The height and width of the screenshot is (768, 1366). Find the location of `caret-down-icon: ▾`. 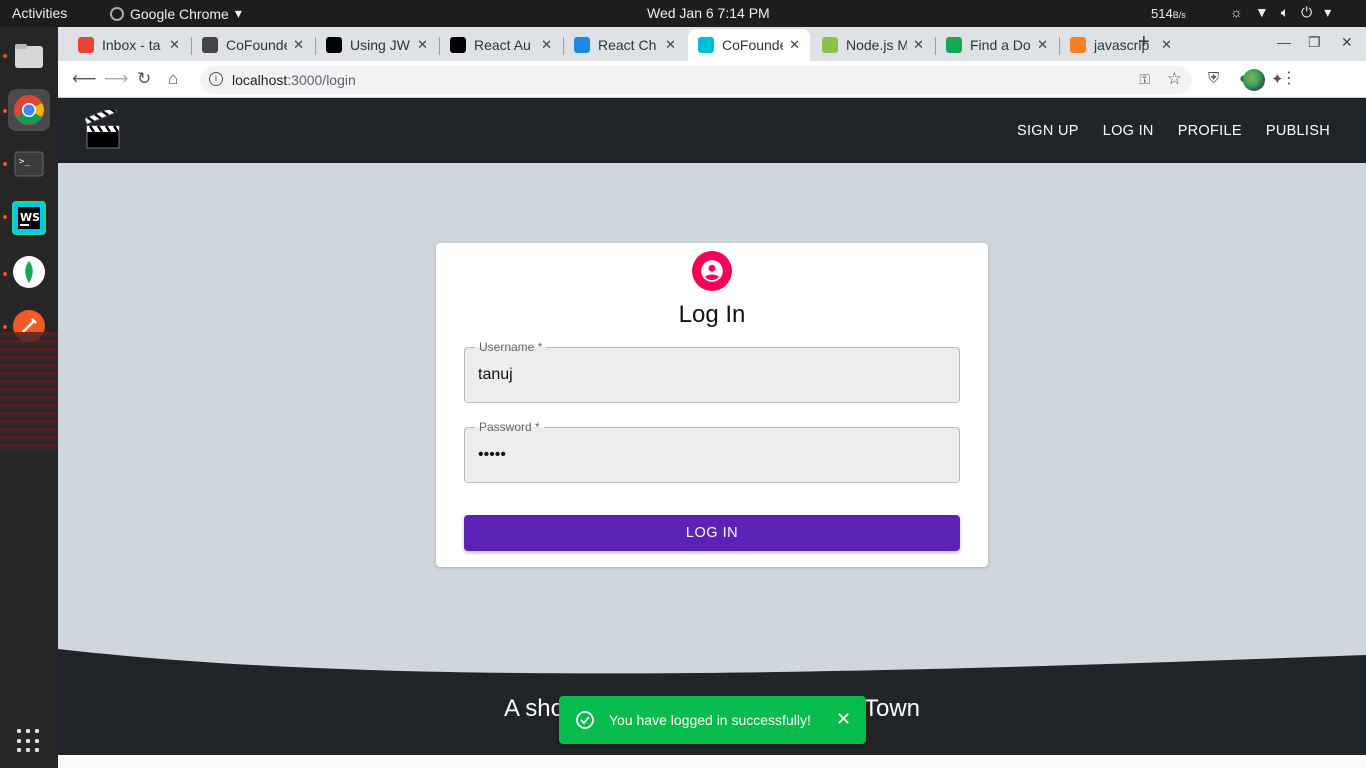

caret-down-icon: ▾ is located at coordinates (238, 13).